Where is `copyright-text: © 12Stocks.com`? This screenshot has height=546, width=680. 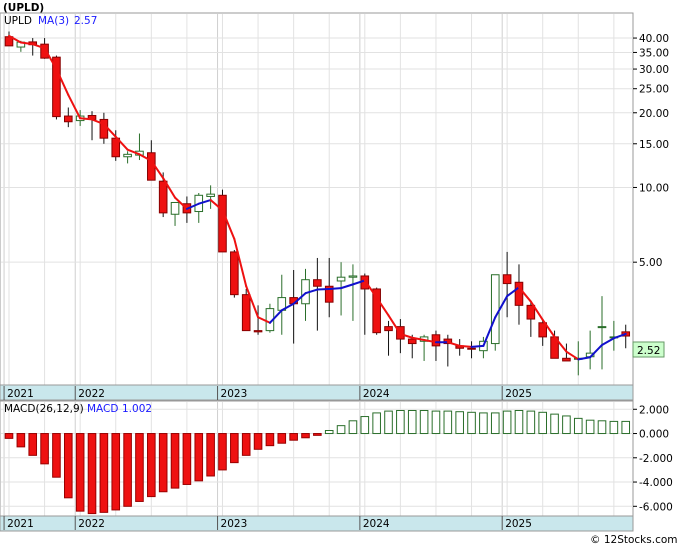
copyright-text: © 12Stocks.com is located at coordinates (634, 540).